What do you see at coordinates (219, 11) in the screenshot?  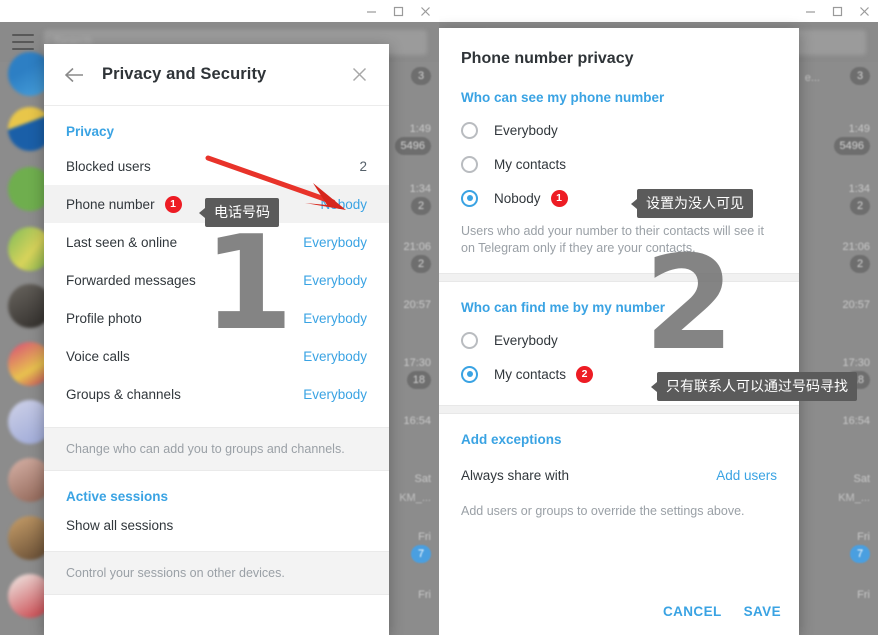 I see `left-titlebar` at bounding box center [219, 11].